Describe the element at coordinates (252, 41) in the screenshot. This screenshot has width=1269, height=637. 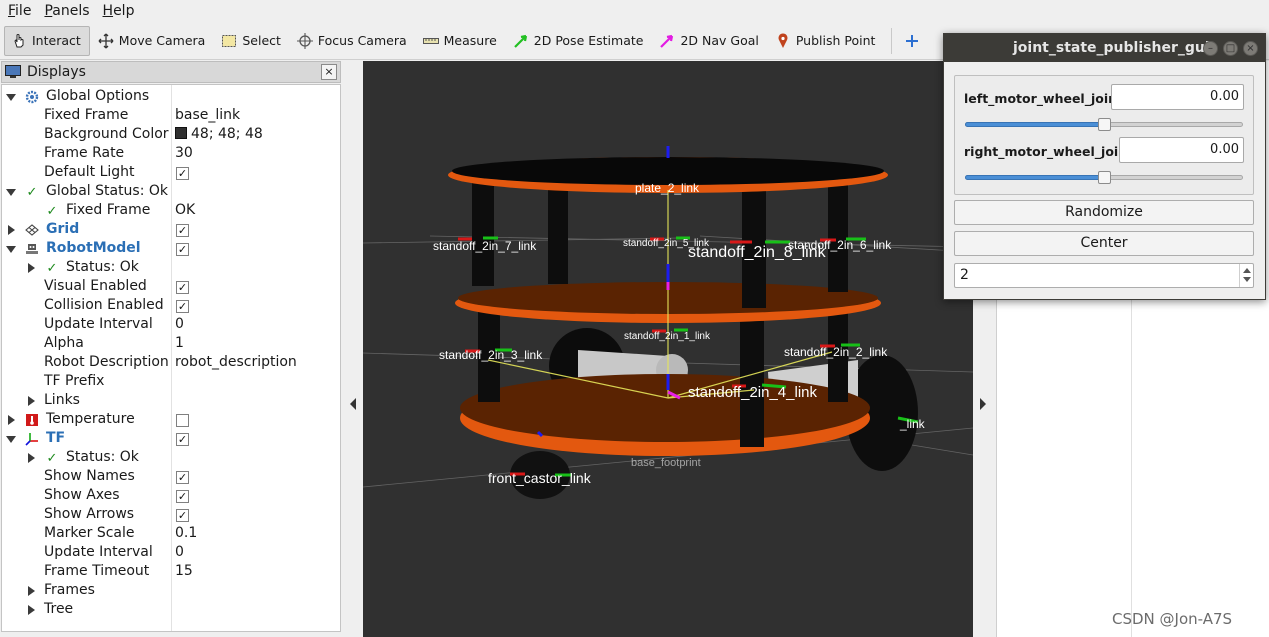
I see `select-button: Select` at that location.